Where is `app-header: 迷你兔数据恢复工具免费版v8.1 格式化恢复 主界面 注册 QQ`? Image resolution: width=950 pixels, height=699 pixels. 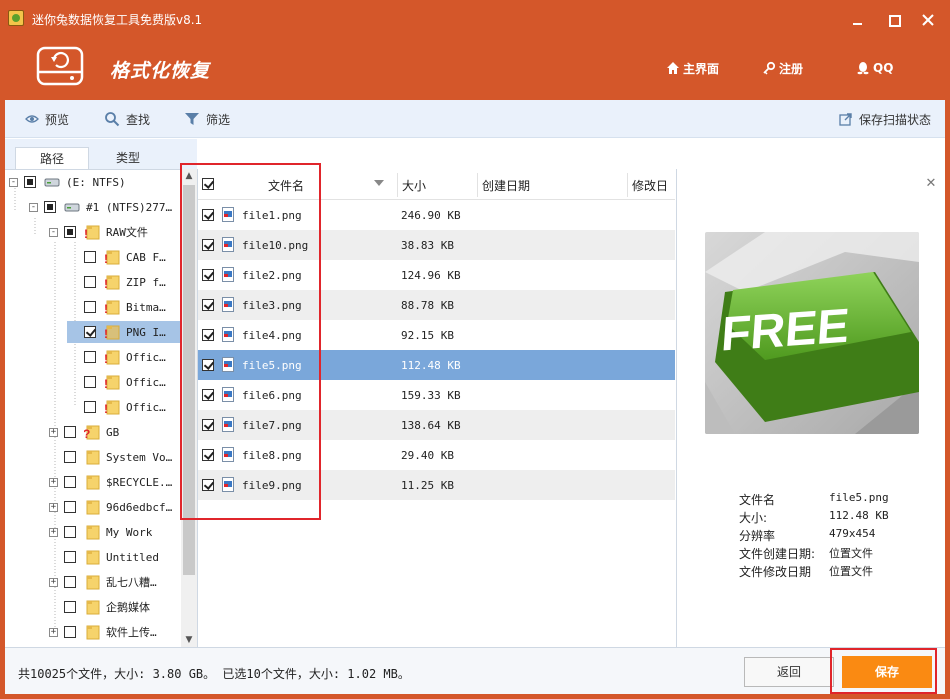
app-header: 迷你兔数据恢复工具免费版v8.1 格式化恢复 主界面 注册 QQ is located at coordinates (475, 50).